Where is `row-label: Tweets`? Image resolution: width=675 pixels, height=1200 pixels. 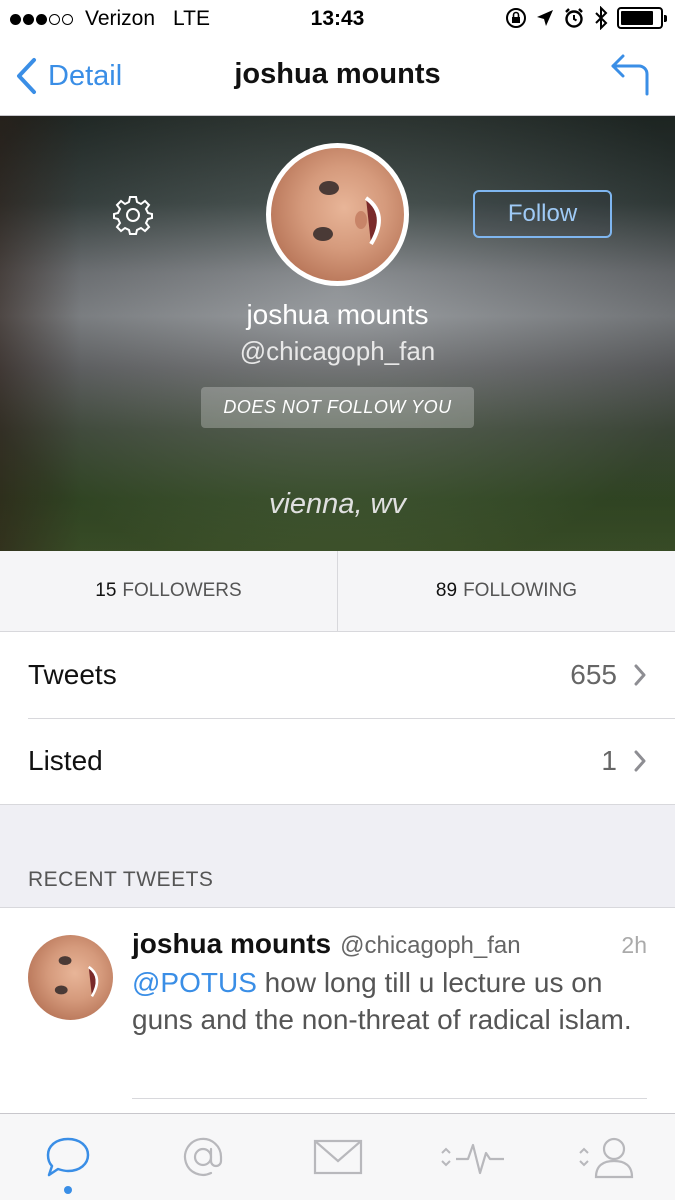 row-label: Tweets is located at coordinates (72, 674).